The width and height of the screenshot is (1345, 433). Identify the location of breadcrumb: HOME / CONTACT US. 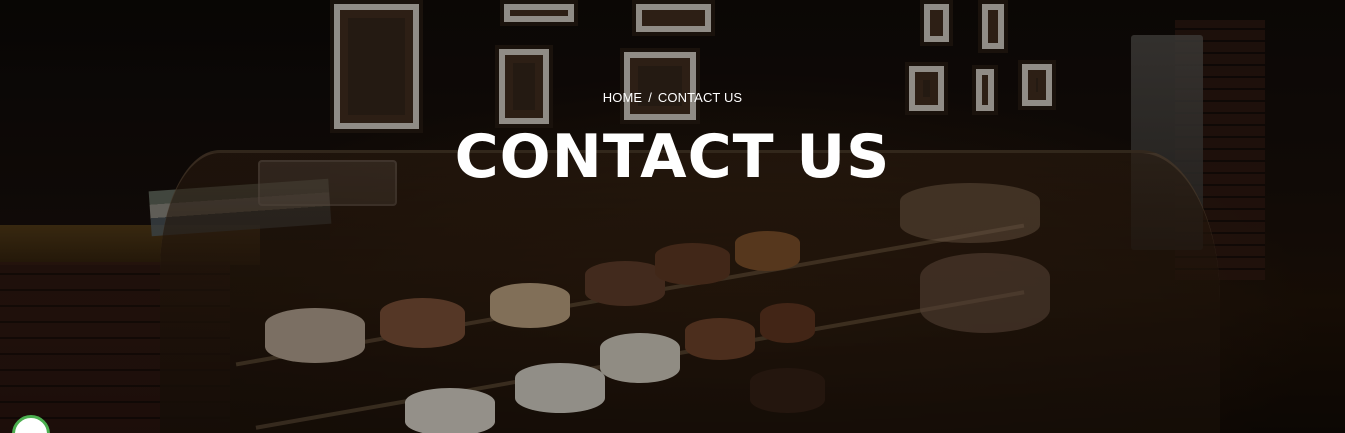
(672, 97).